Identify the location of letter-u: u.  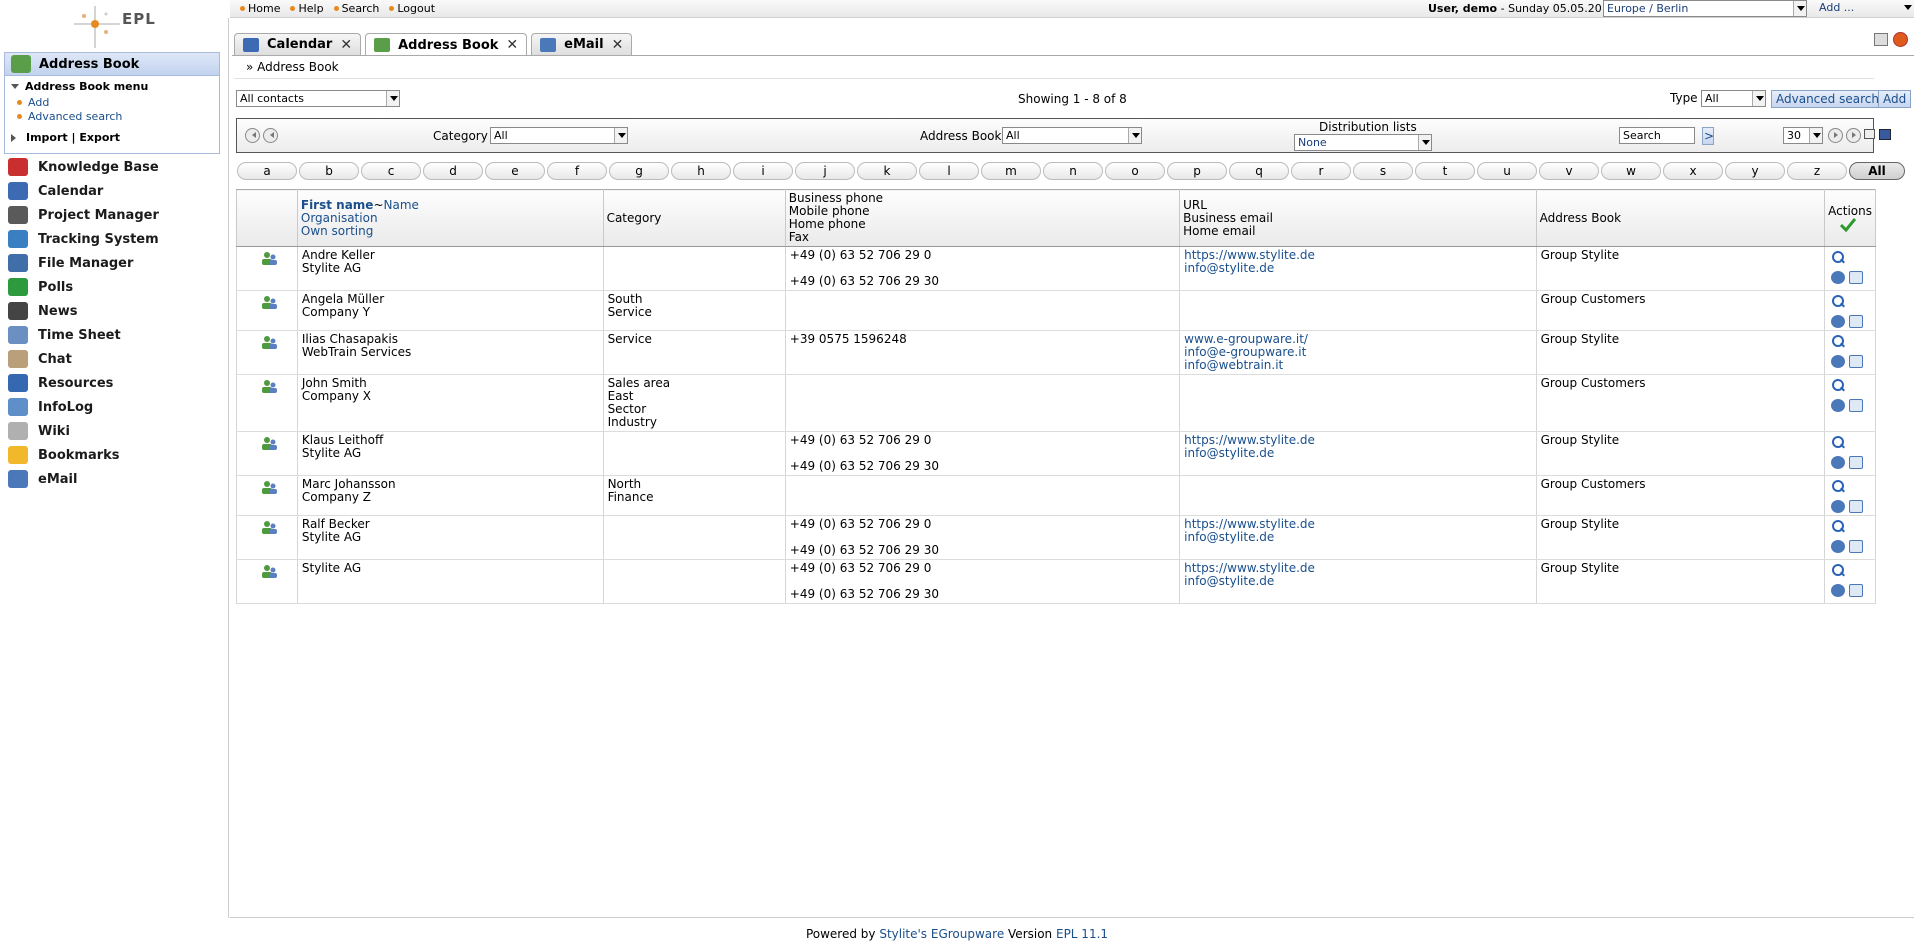
(1507, 171).